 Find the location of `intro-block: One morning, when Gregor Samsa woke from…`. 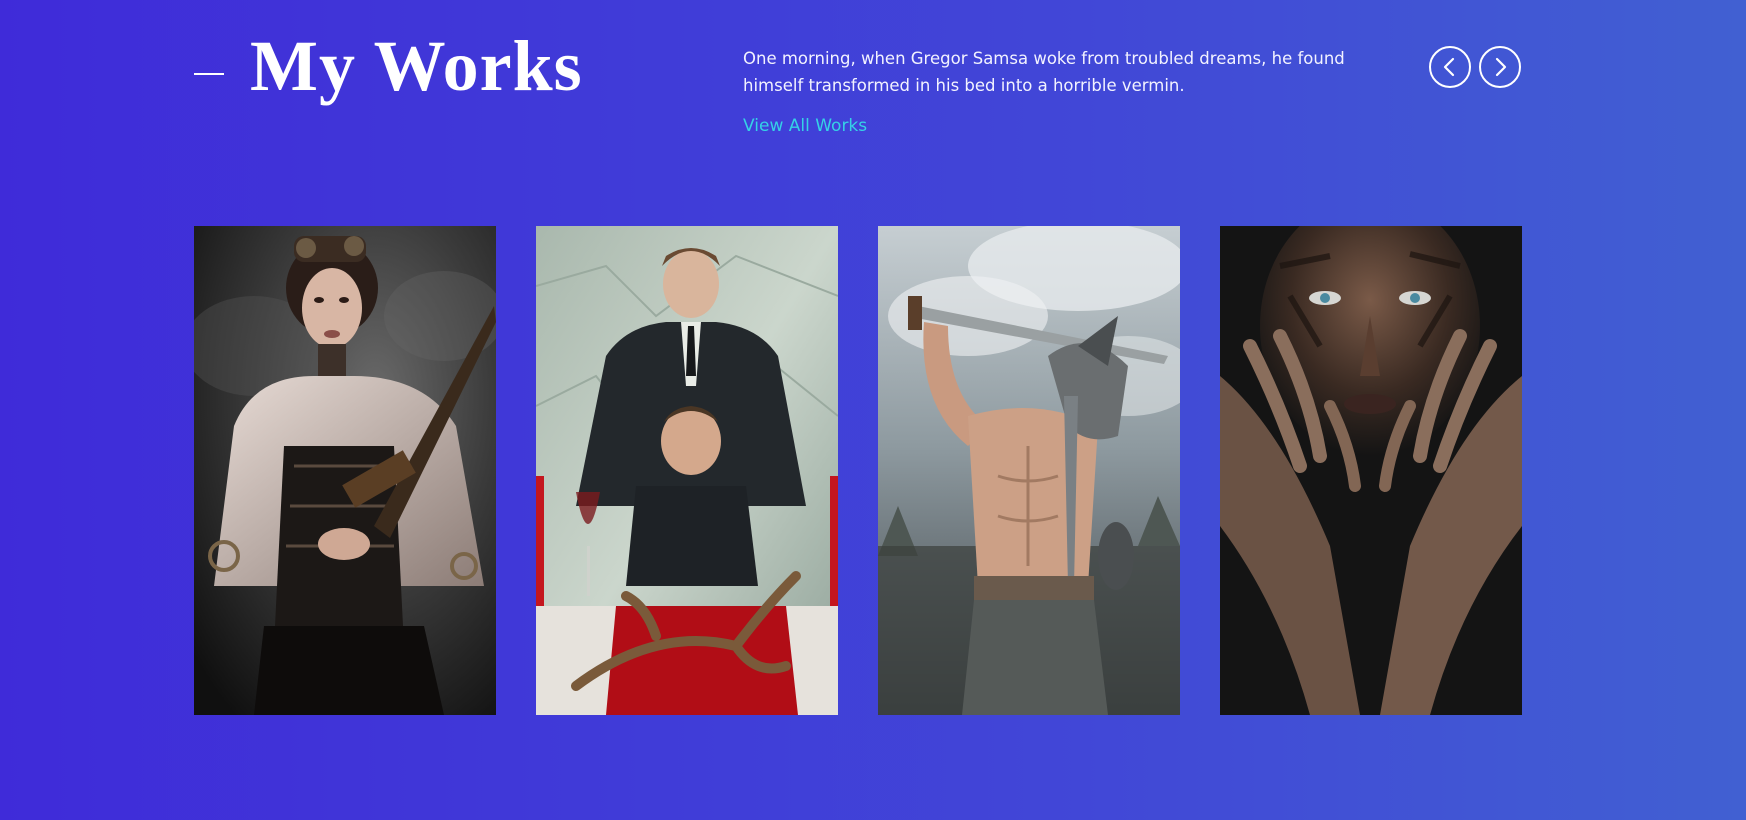

intro-block: One morning, when Gregor Samsa woke from… is located at coordinates (1053, 90).